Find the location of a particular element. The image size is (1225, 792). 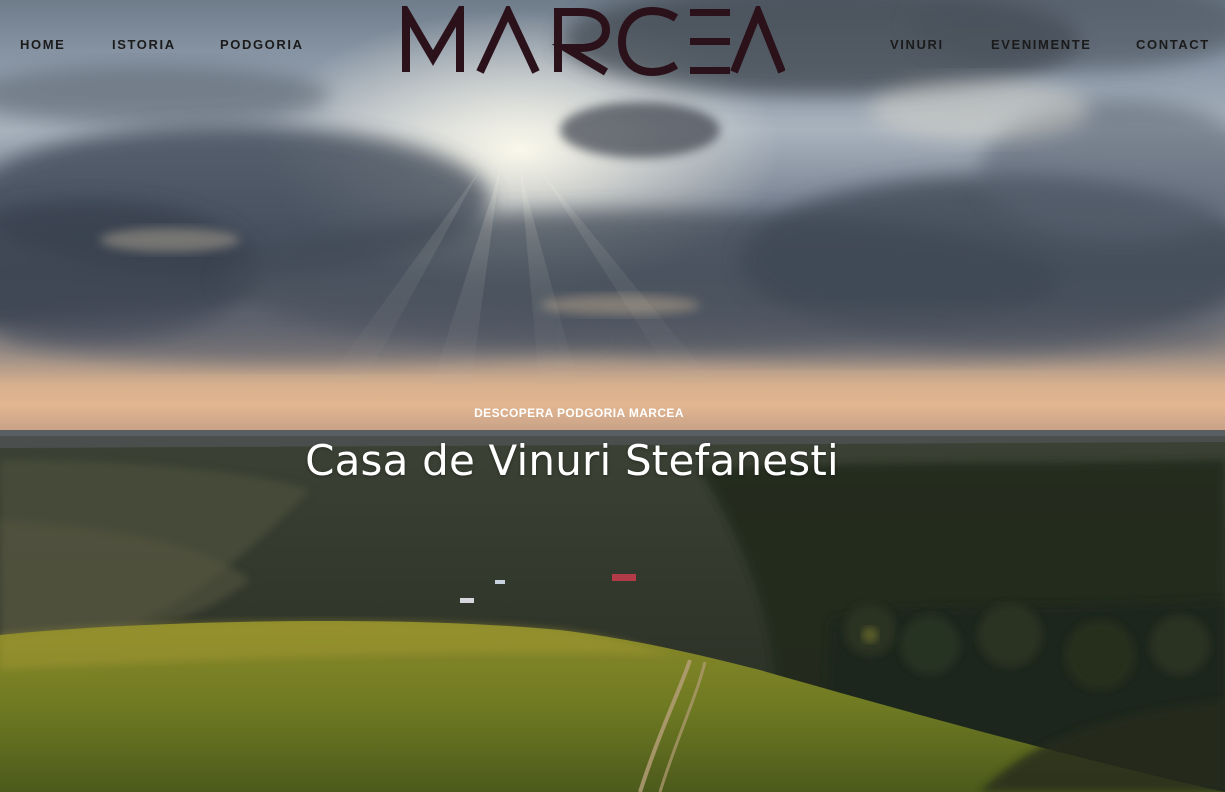

nav-podgoria-link: PODGORIA is located at coordinates (262, 44).